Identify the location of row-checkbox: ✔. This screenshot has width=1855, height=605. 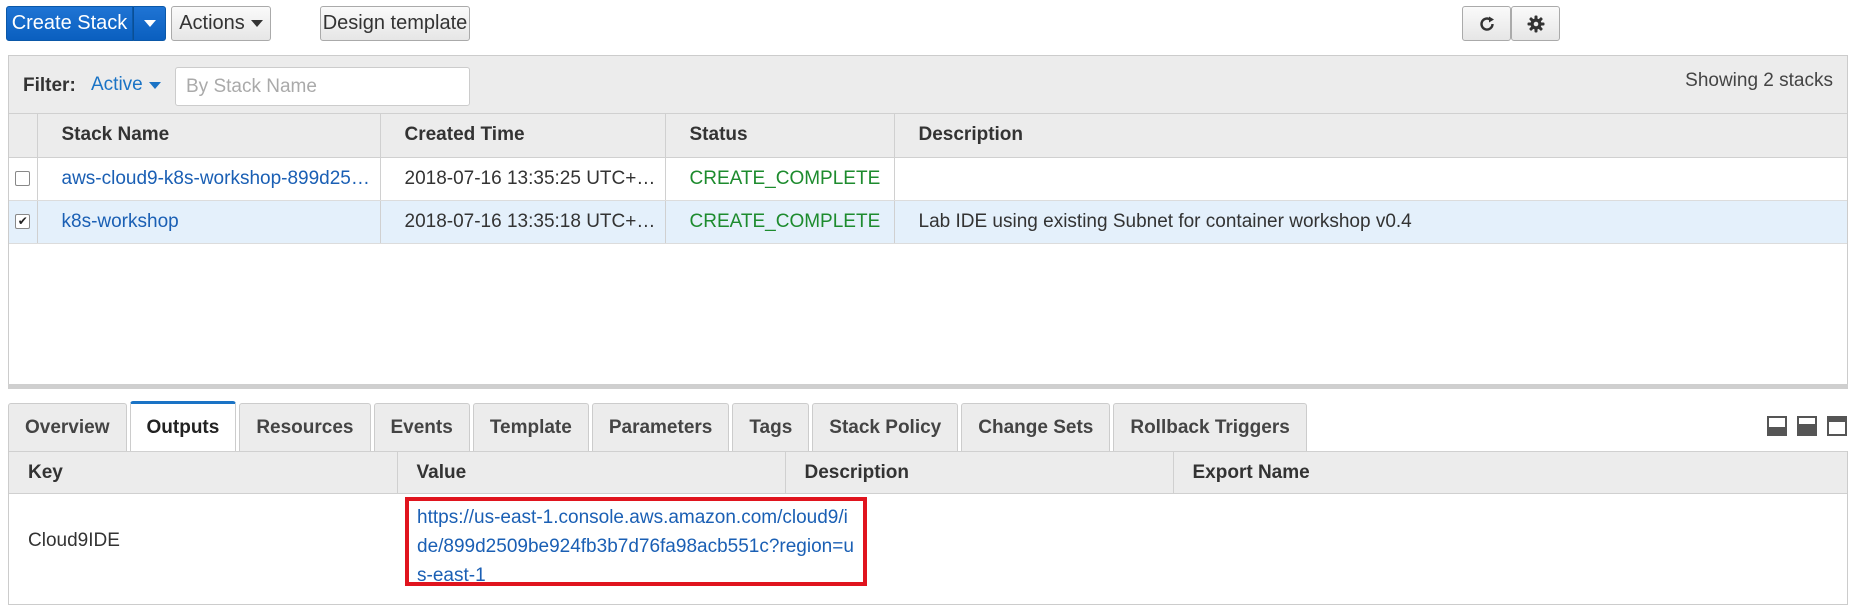
(23, 221).